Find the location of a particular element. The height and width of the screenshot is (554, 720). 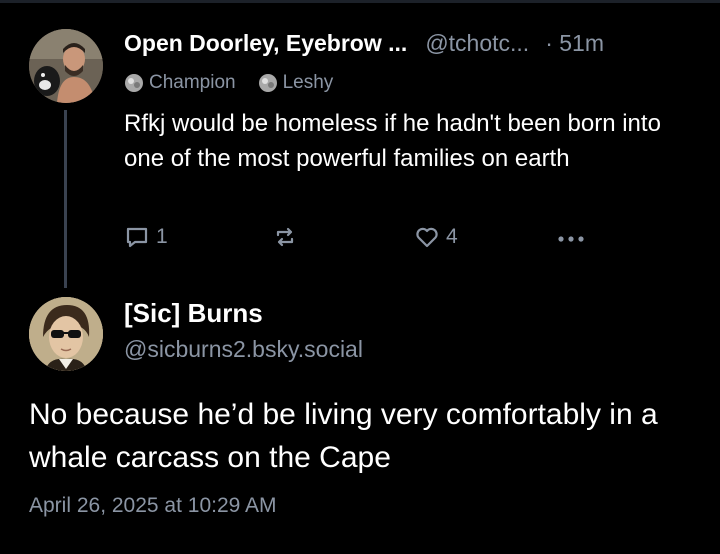

like-button: 4 is located at coordinates (436, 237).